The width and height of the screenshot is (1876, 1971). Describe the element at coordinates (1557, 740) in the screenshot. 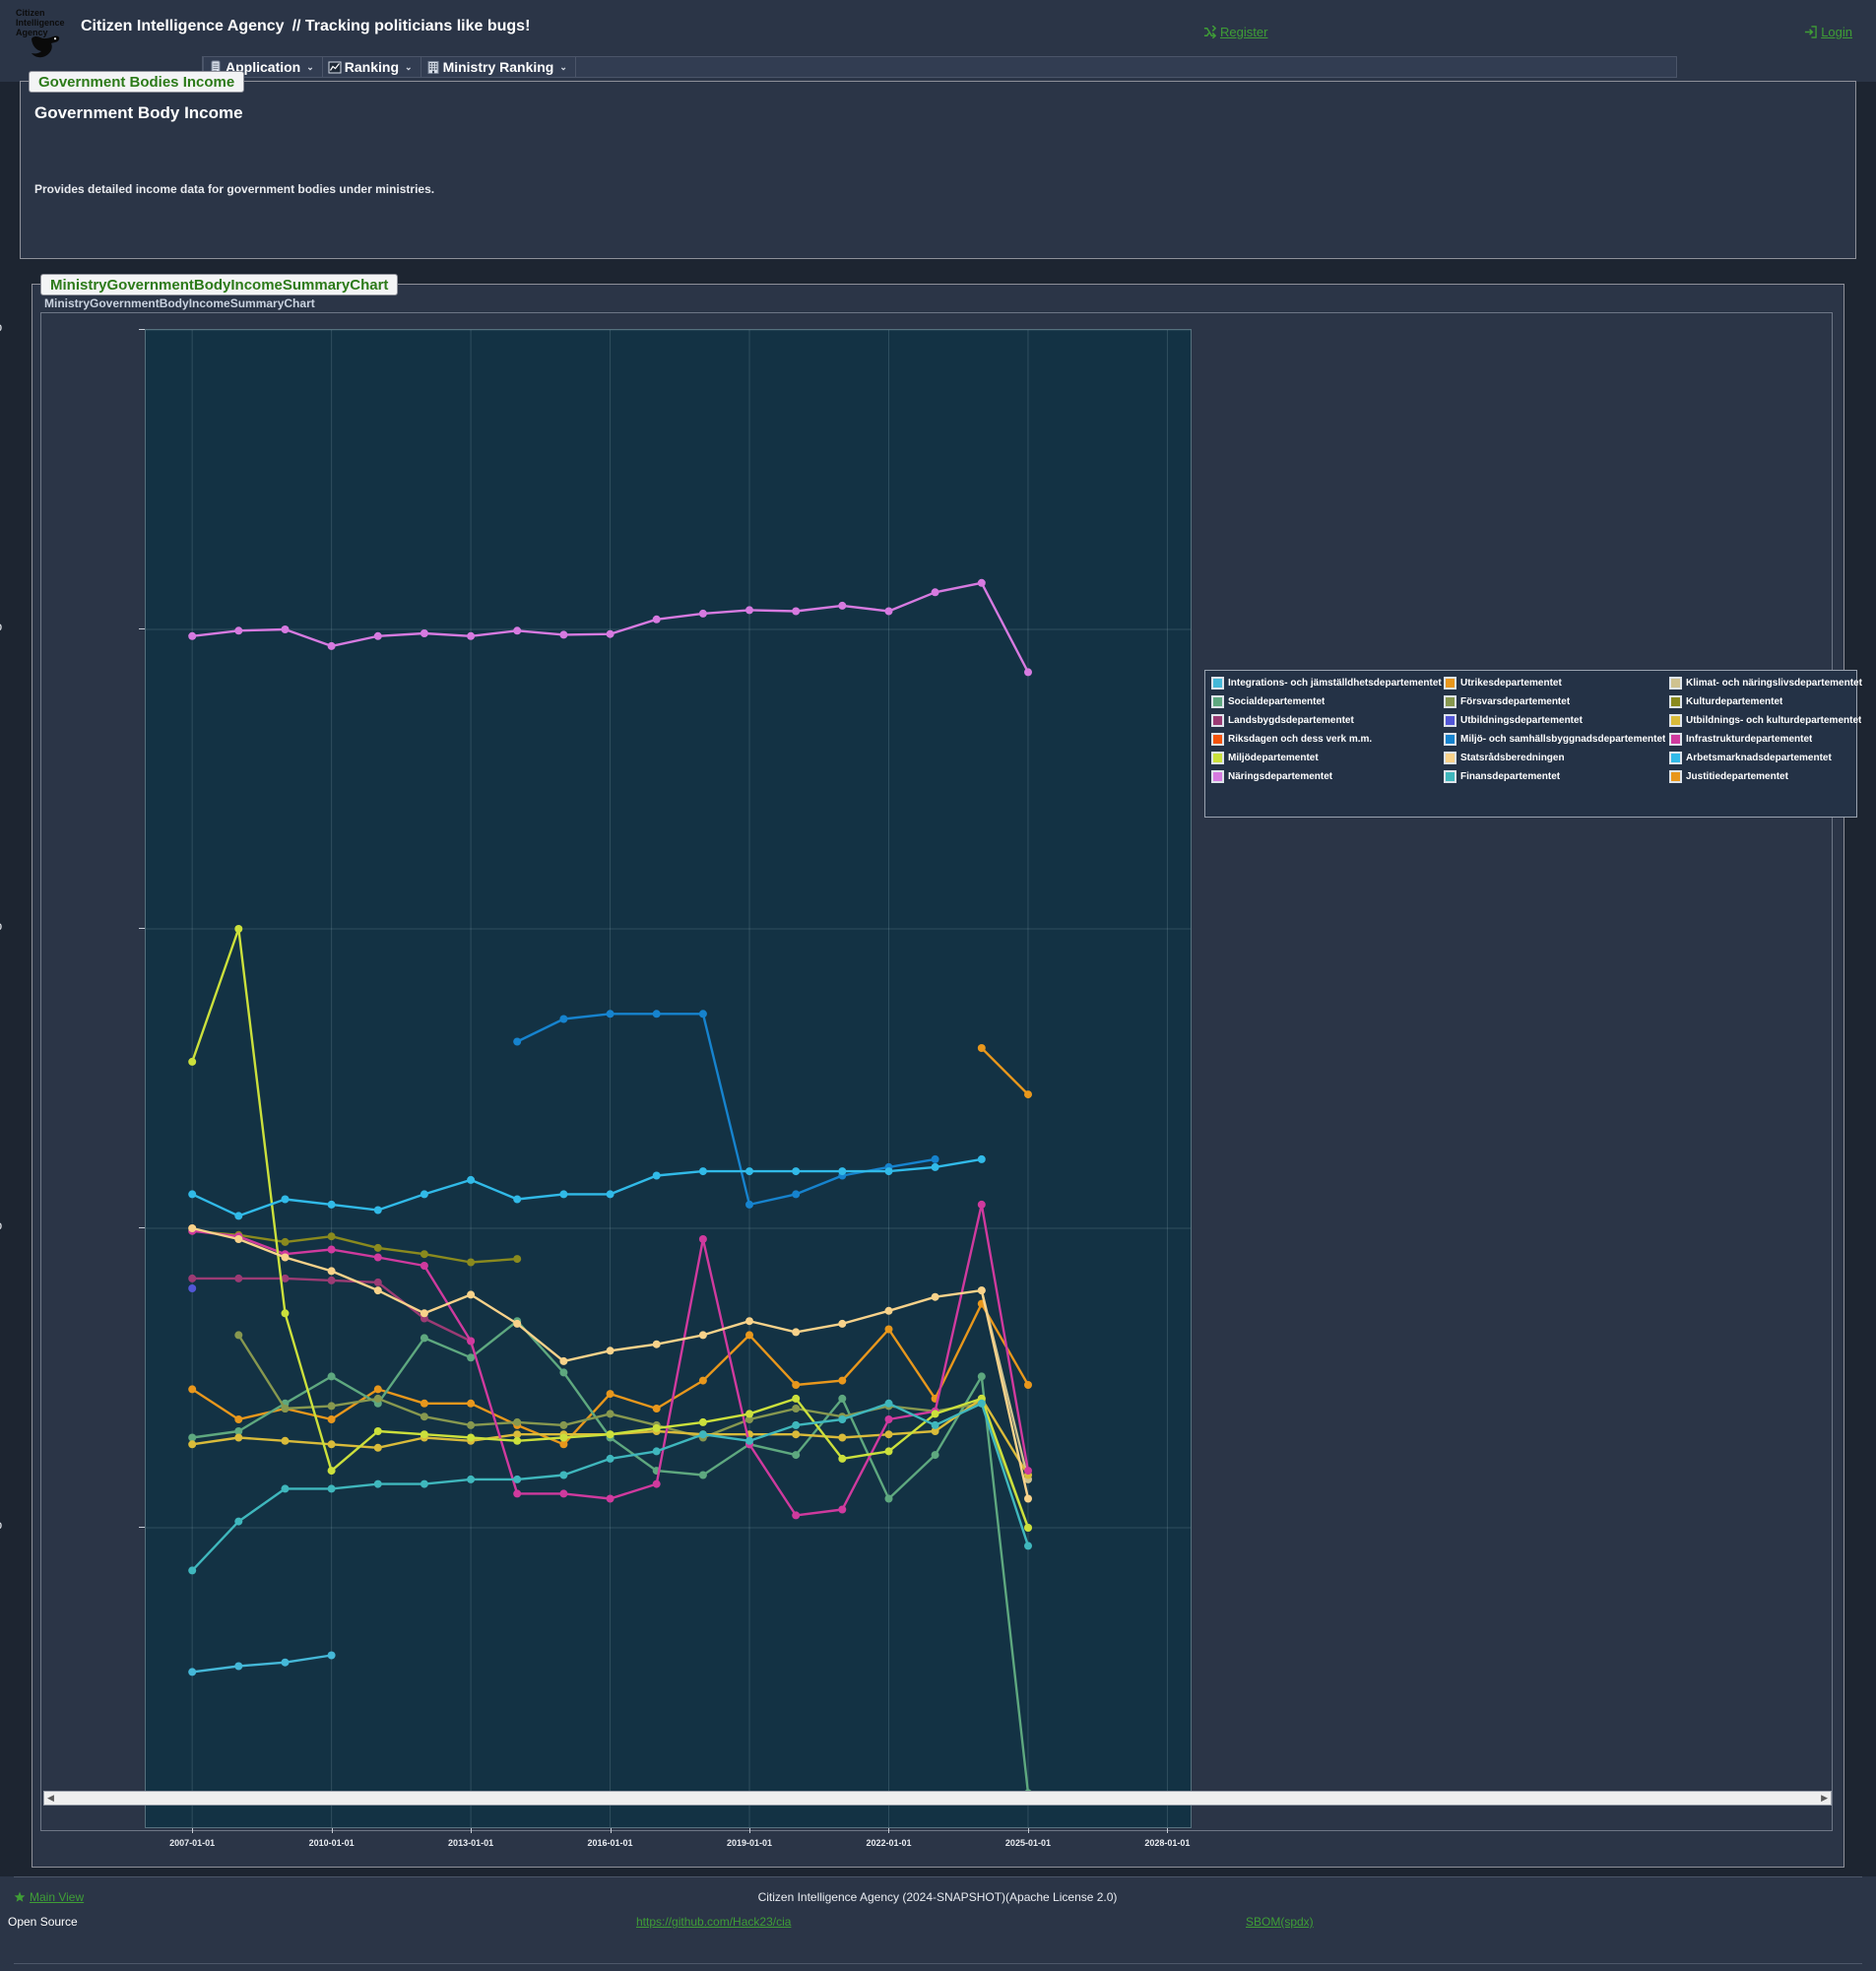

I see `legend-item: Miljö- och samhällsbyggnadsdepartementet` at that location.